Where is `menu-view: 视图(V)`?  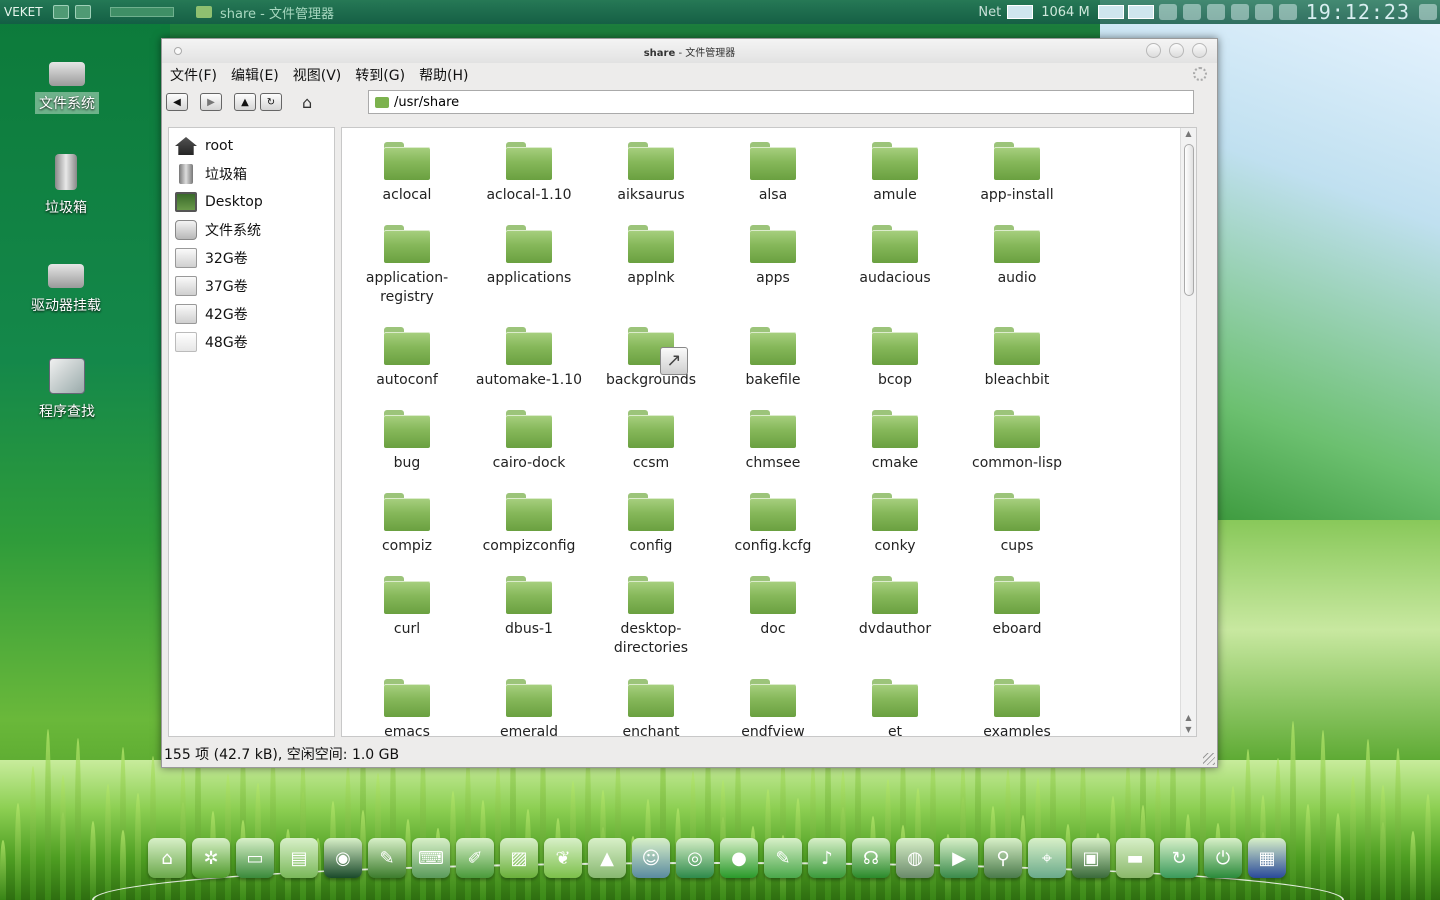 menu-view: 视图(V) is located at coordinates (317, 75).